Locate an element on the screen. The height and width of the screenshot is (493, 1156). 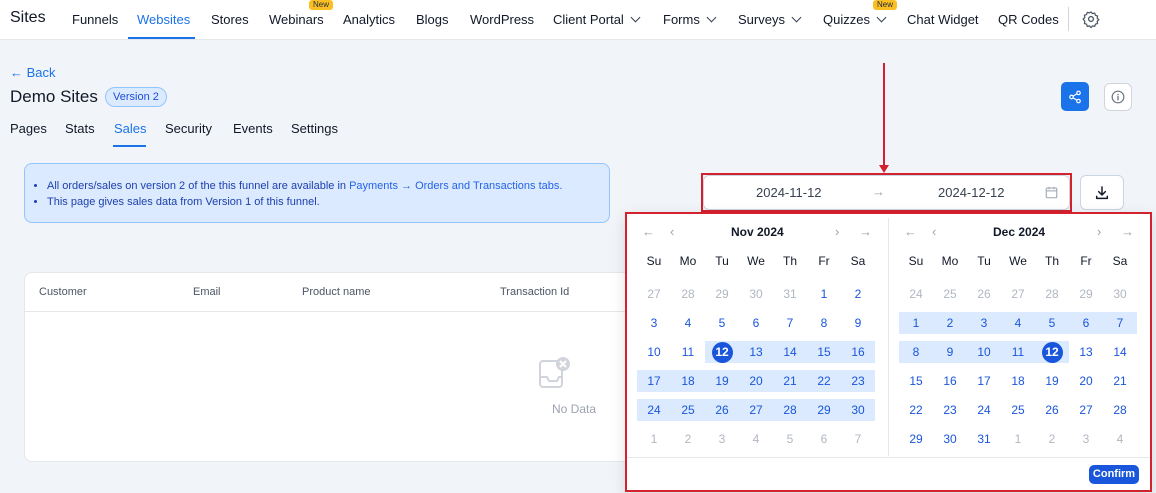
gear-icon is located at coordinates (1091, 19).